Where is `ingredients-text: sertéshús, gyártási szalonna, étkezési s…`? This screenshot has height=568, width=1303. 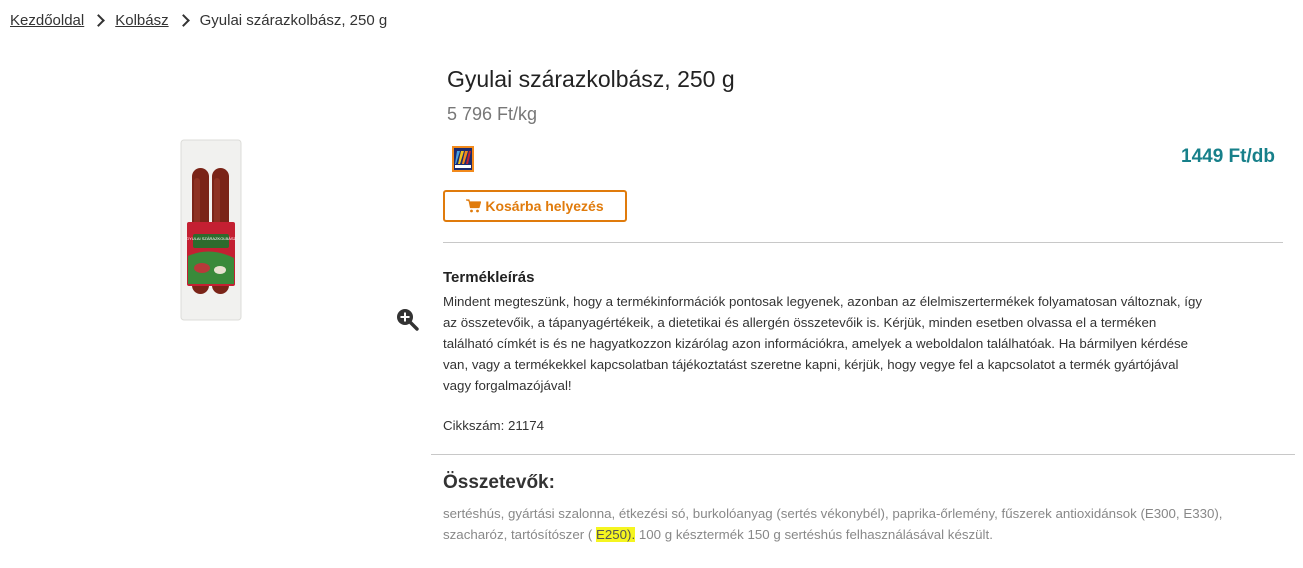 ingredients-text: sertéshús, gyártási szalonna, étkezési s… is located at coordinates (833, 524).